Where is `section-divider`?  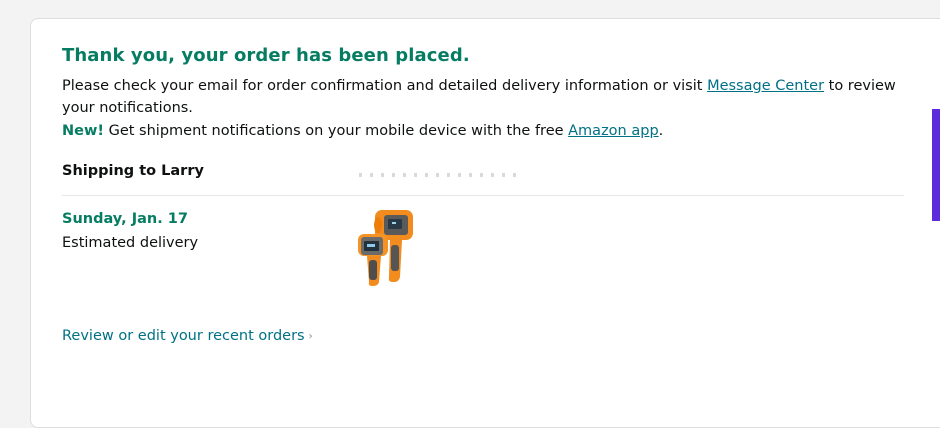 section-divider is located at coordinates (483, 195).